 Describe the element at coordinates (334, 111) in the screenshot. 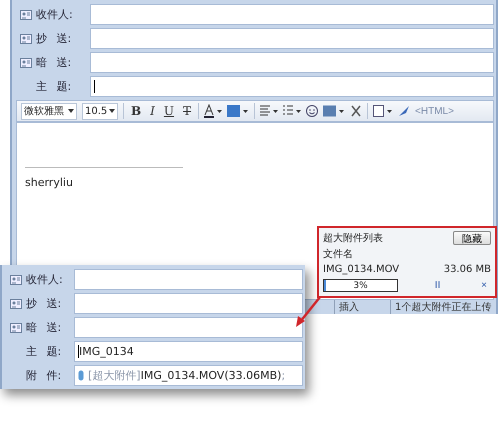

I see `image-icon` at that location.